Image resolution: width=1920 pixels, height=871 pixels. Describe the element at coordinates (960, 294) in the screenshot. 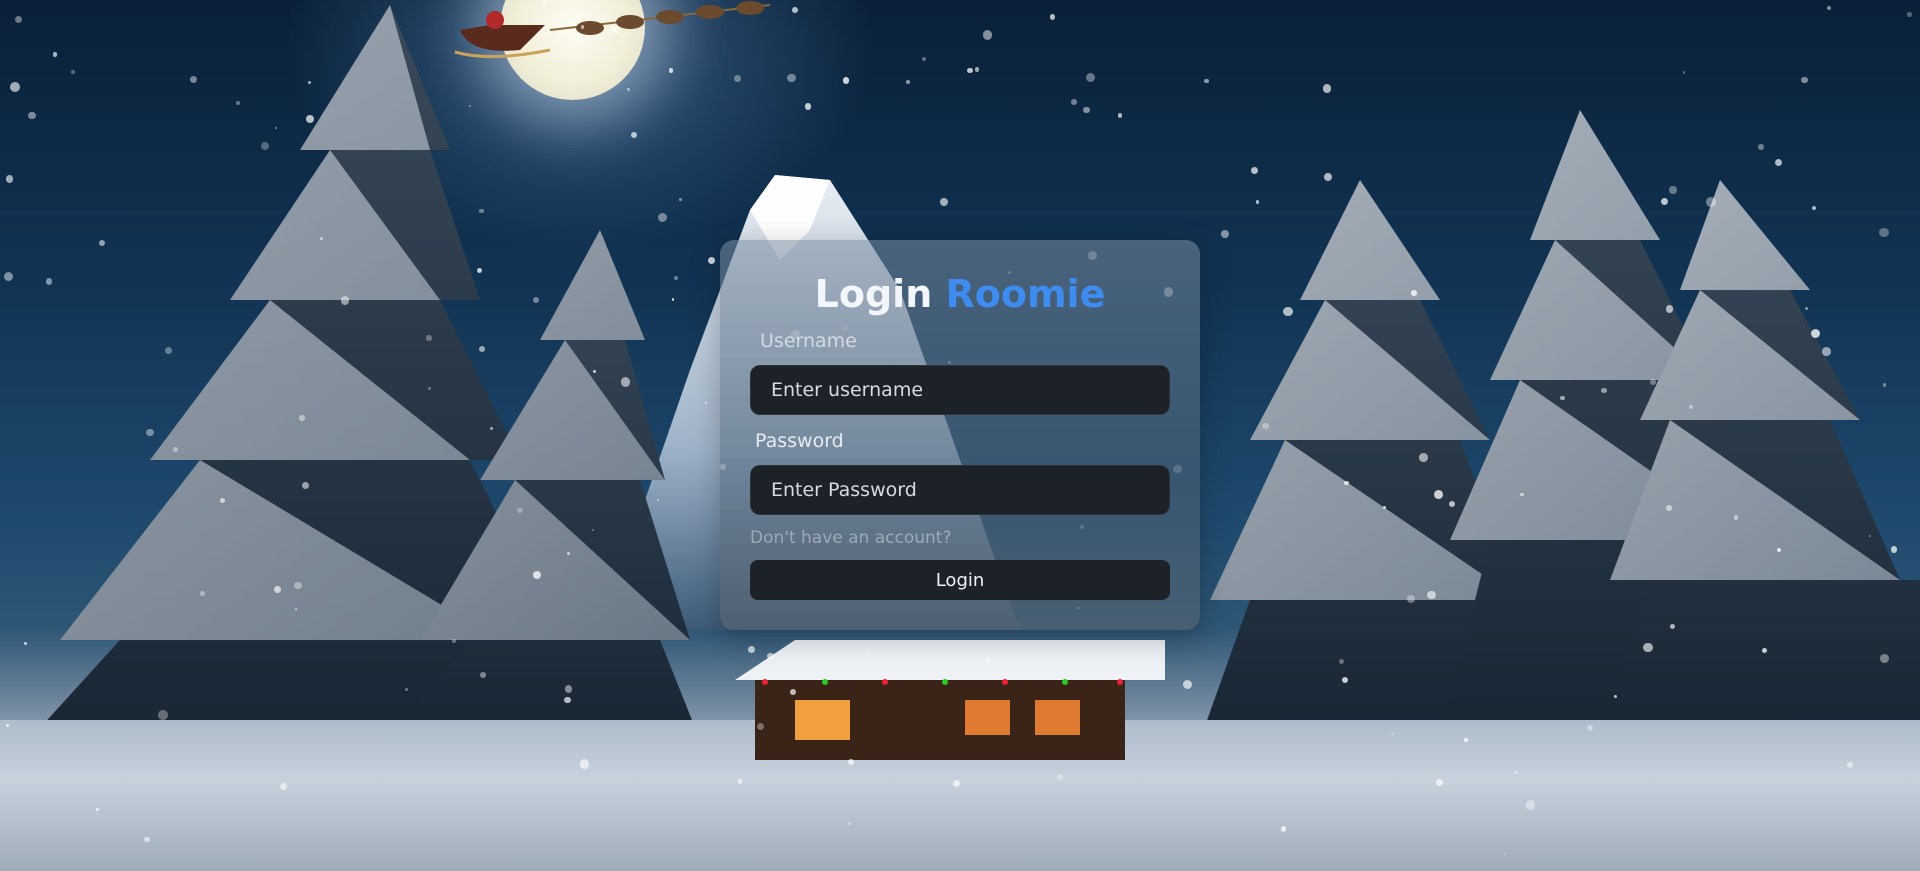

I see `page-title: Login Roomie` at that location.